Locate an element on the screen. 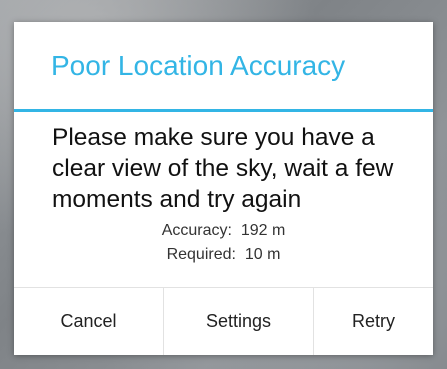 Image resolution: width=447 pixels, height=369 pixels. accuracy-info: Accuracy: 192 m Required: 10 m is located at coordinates (232, 243).